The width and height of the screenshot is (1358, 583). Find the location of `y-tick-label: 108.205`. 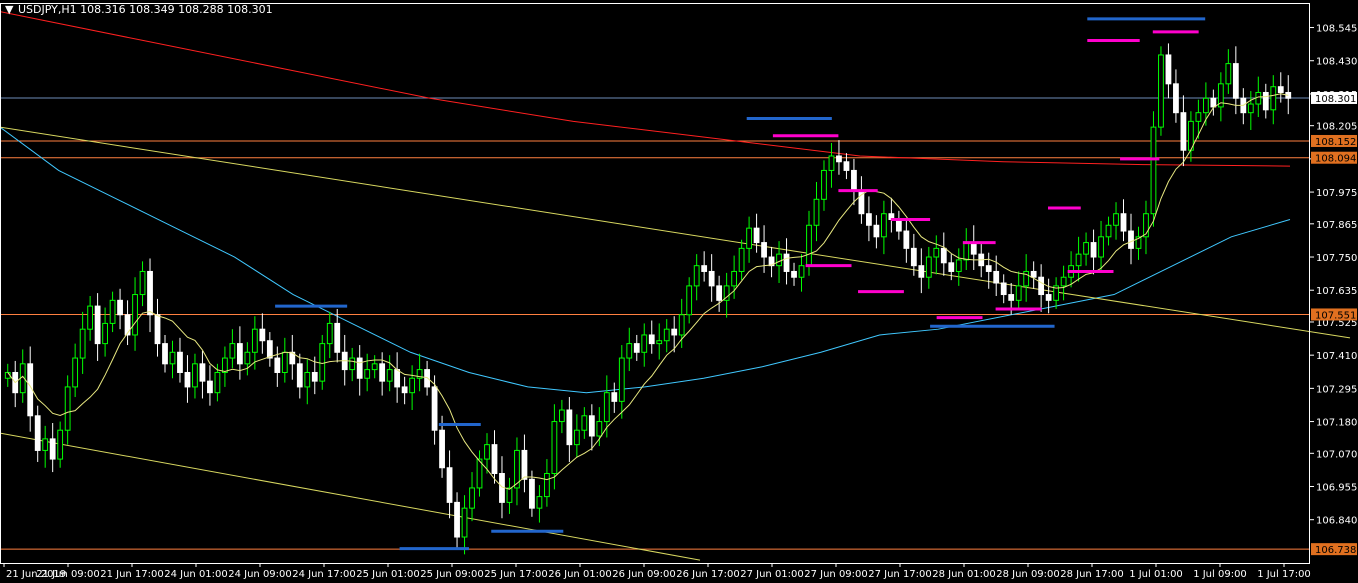

y-tick-label: 108.205 is located at coordinates (1336, 127).